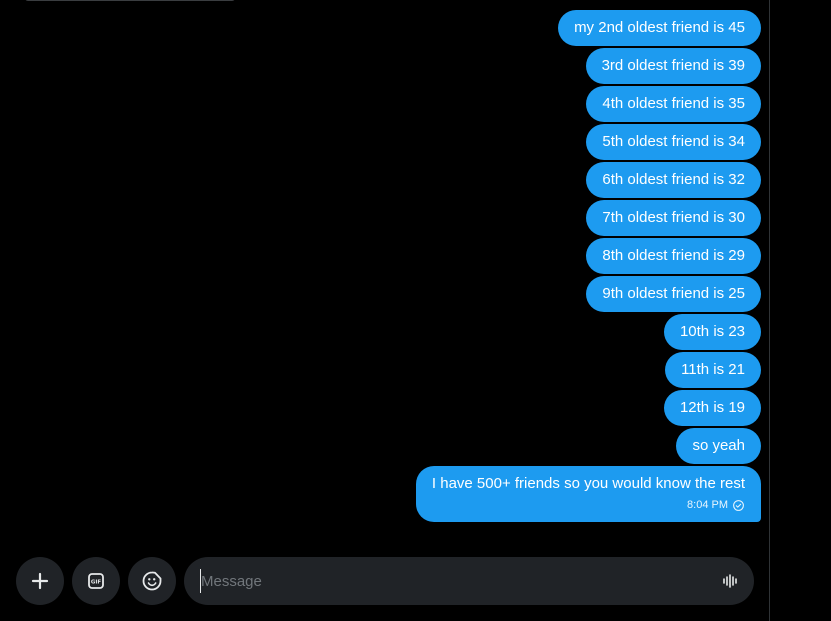 The height and width of the screenshot is (621, 831). I want to click on gif-icon: GIF, so click(96, 581).